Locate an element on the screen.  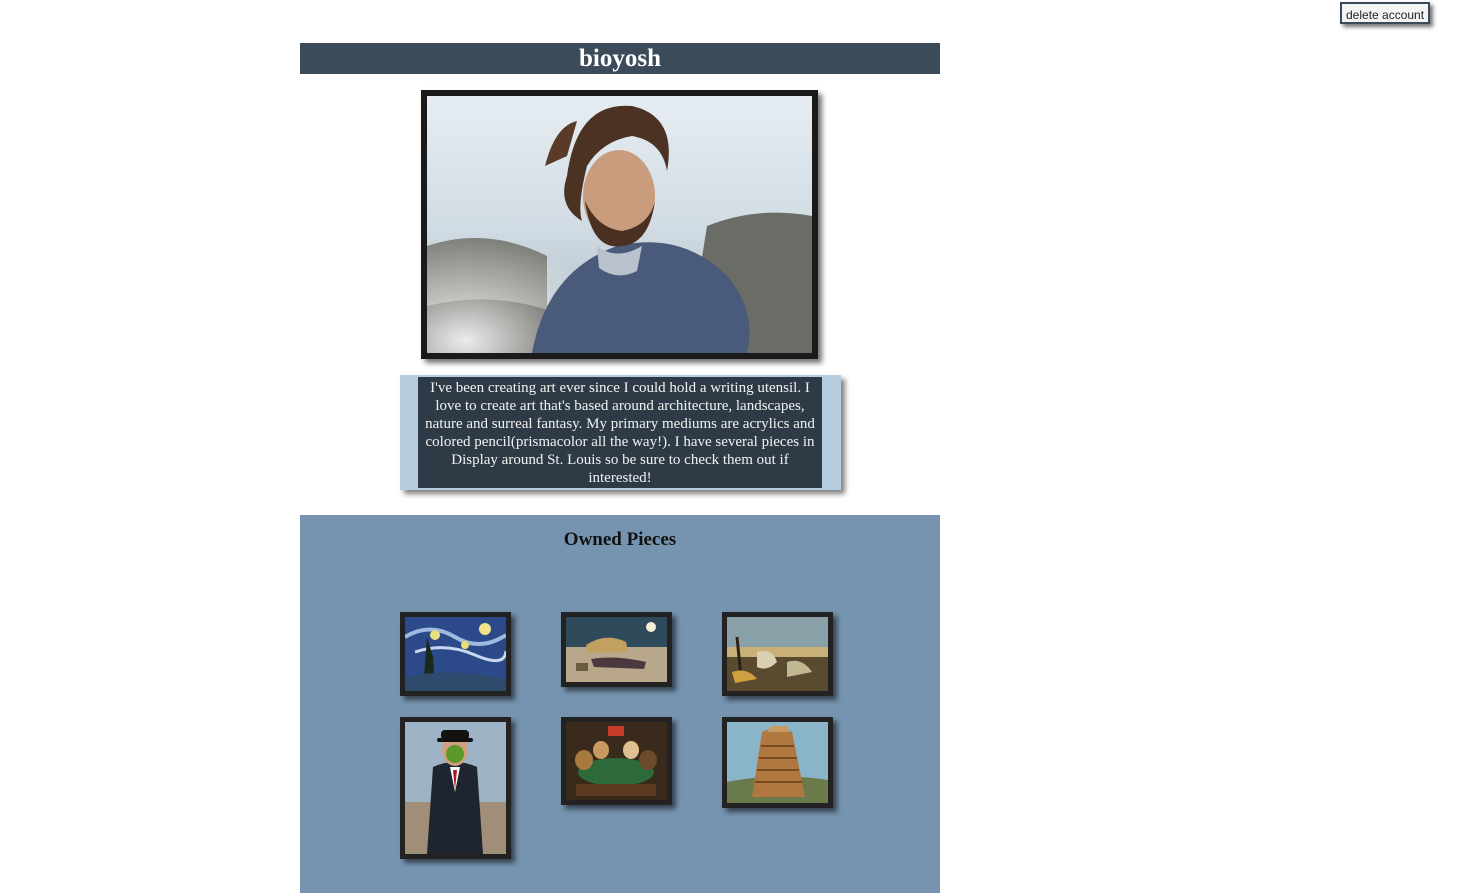
artwork-thumbnail-sleeping-gypsy is located at coordinates (616, 649).